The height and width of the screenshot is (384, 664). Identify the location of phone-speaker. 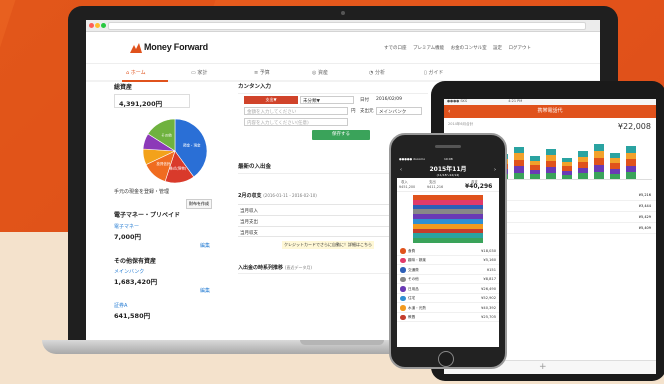
(448, 146).